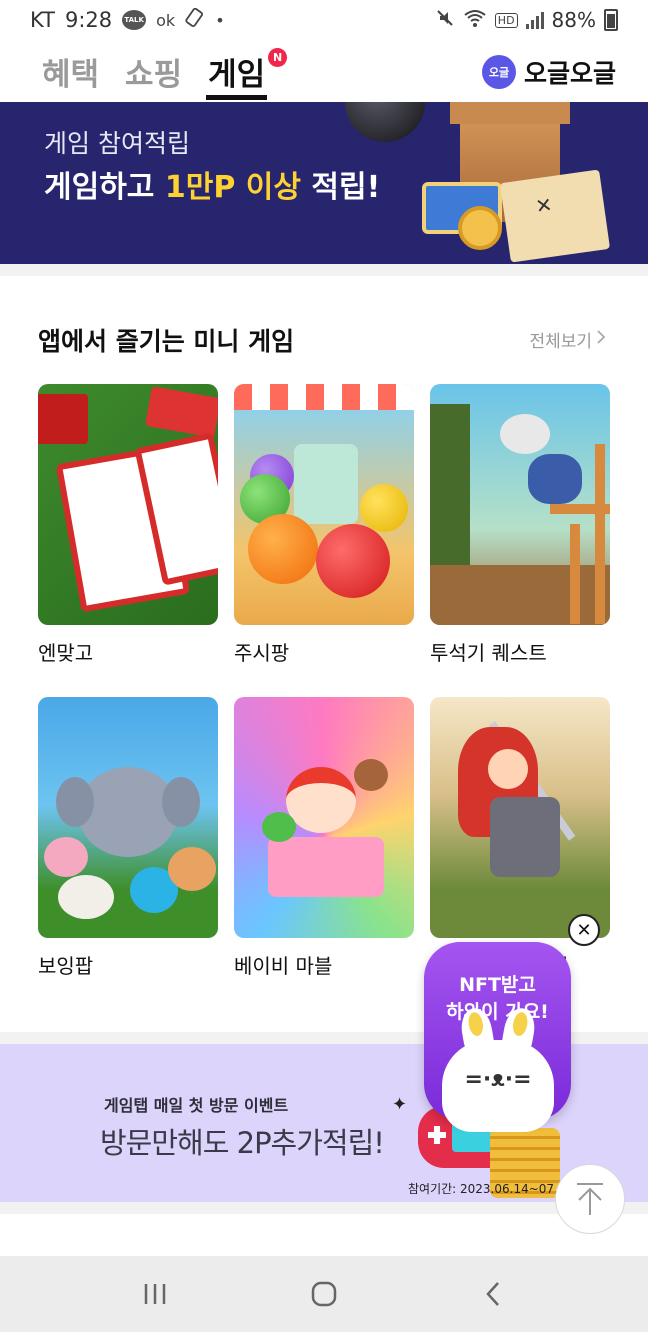  Describe the element at coordinates (488, 653) in the screenshot. I see `game-name: 투석기 퀘스트` at that location.